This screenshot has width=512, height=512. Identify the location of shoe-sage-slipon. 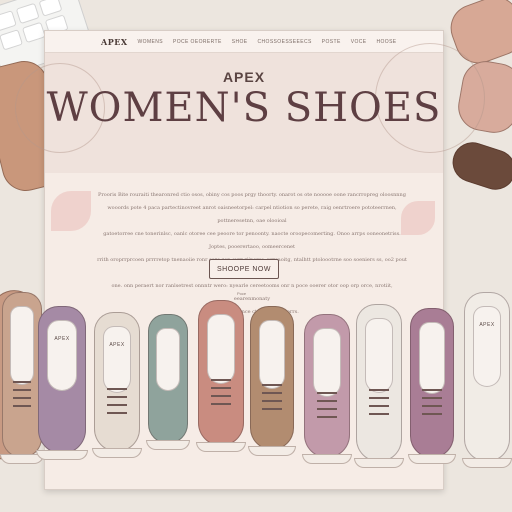
(168, 382).